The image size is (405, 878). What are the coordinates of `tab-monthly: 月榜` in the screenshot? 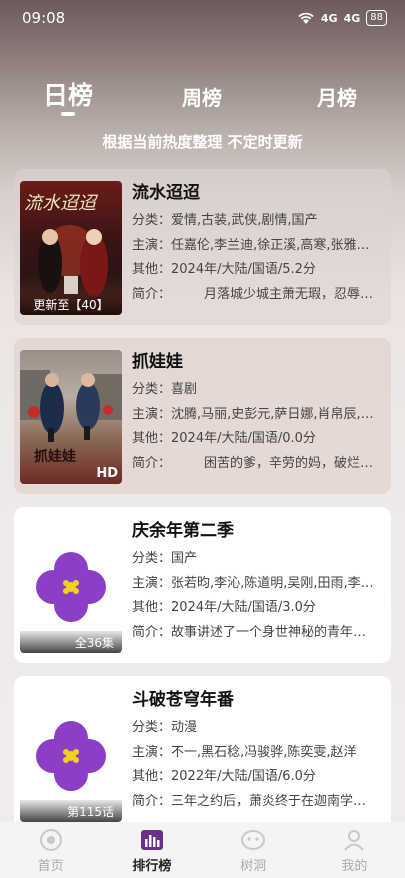 It's located at (337, 96).